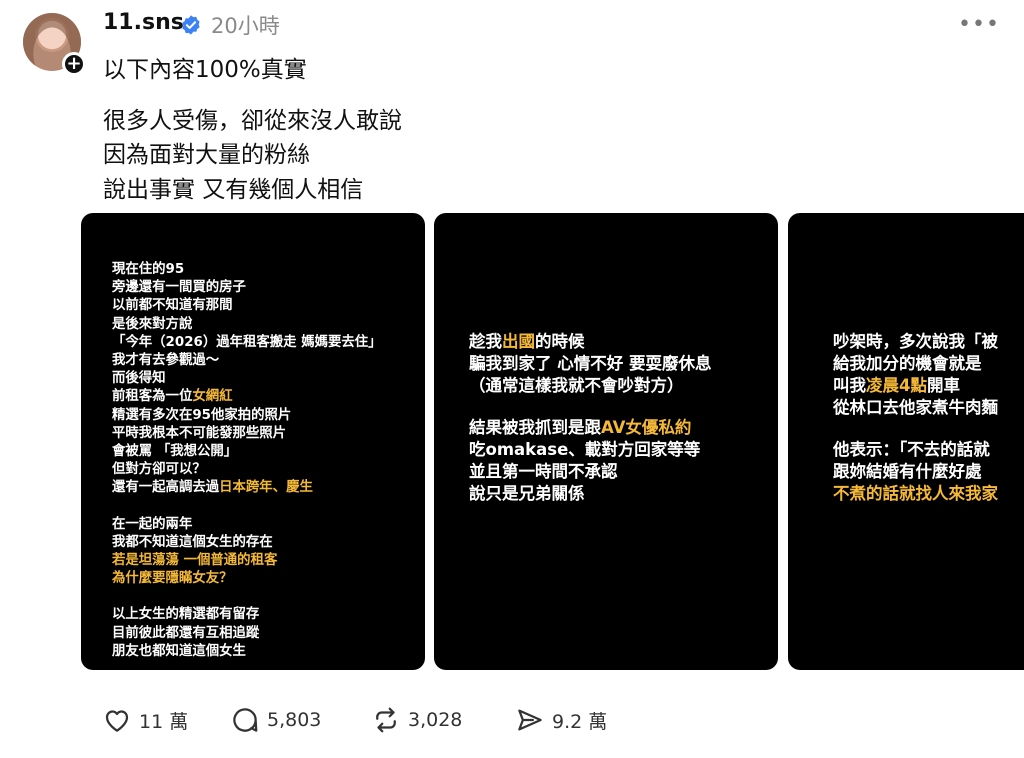 Image resolution: width=1024 pixels, height=758 pixels. I want to click on card-text: 在一起的兩年, so click(152, 524).